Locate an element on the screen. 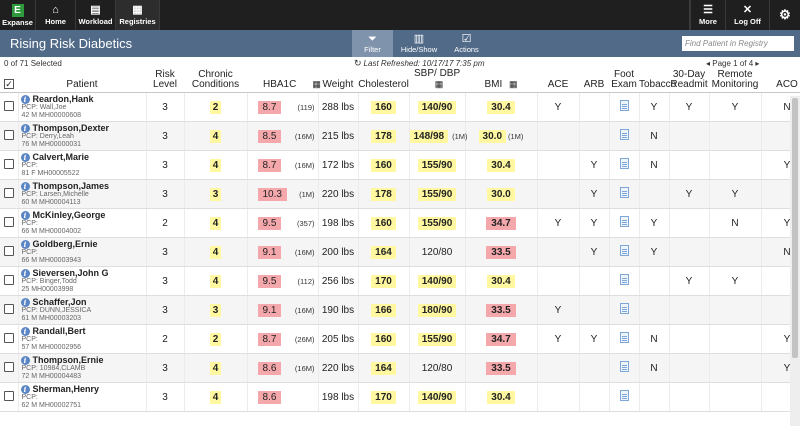 This screenshot has height=426, width=800. hide-show-button: ▥ Hide/Show is located at coordinates (419, 43).